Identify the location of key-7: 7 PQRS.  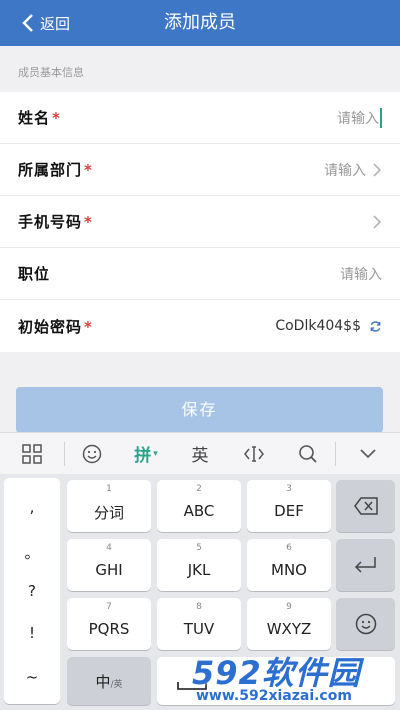
(109, 624).